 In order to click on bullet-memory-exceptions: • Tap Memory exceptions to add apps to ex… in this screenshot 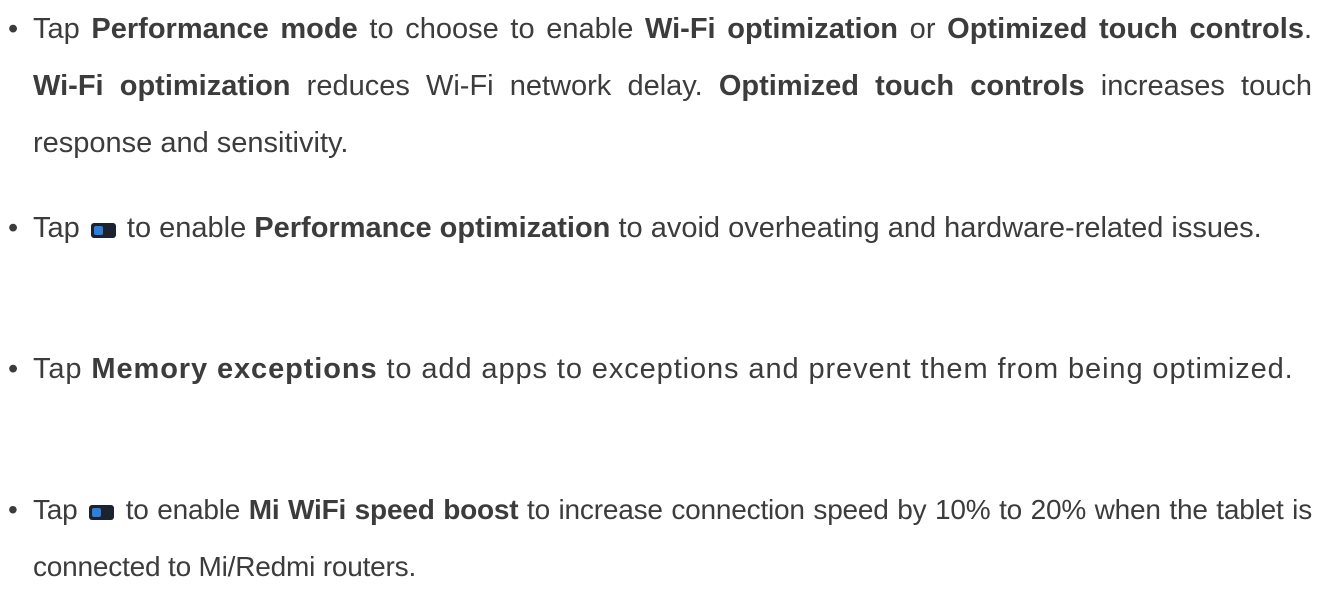, I will do `click(660, 369)`.